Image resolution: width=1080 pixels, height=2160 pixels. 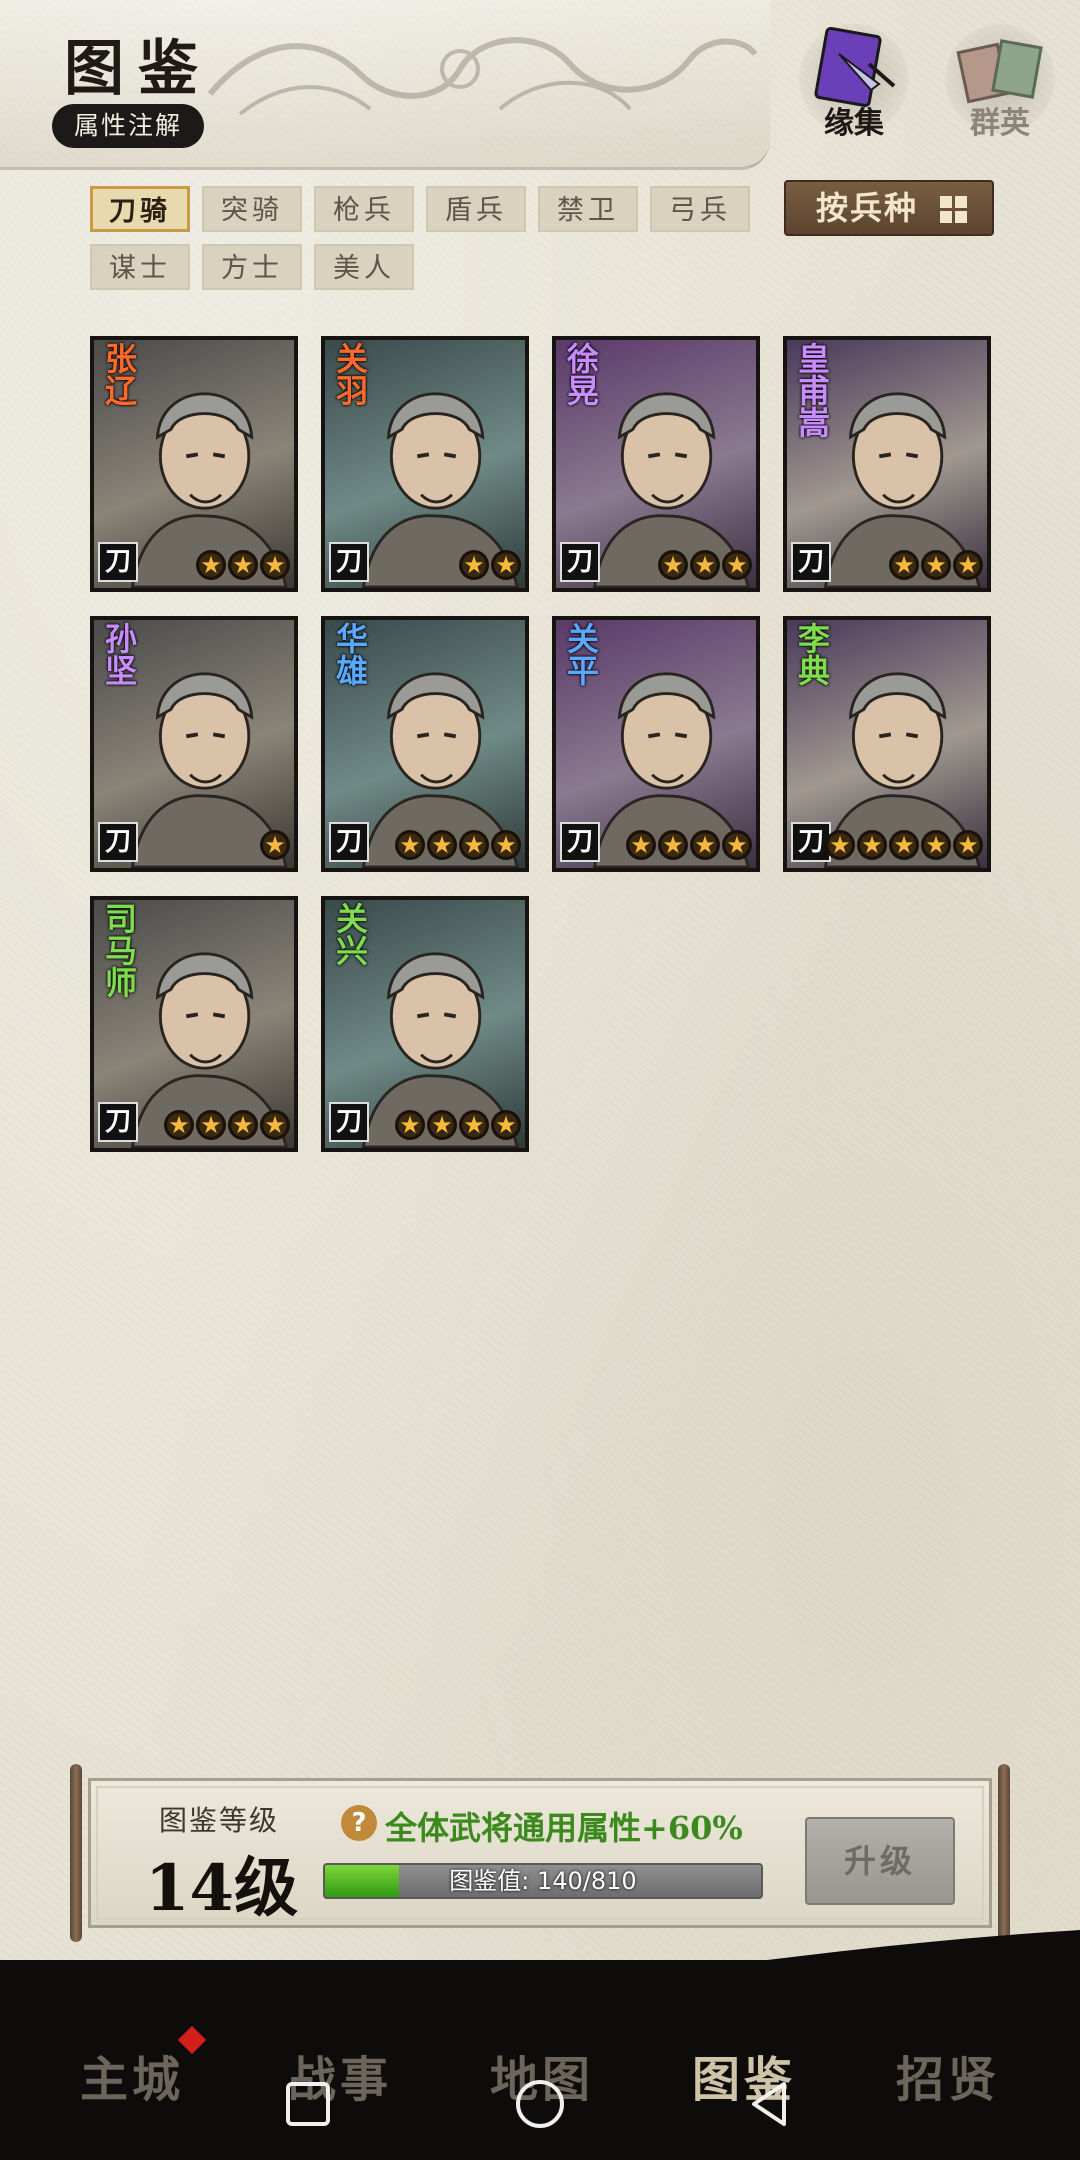 What do you see at coordinates (364, 267) in the screenshot?
I see `filter-tab-mei-ren: 美人` at bounding box center [364, 267].